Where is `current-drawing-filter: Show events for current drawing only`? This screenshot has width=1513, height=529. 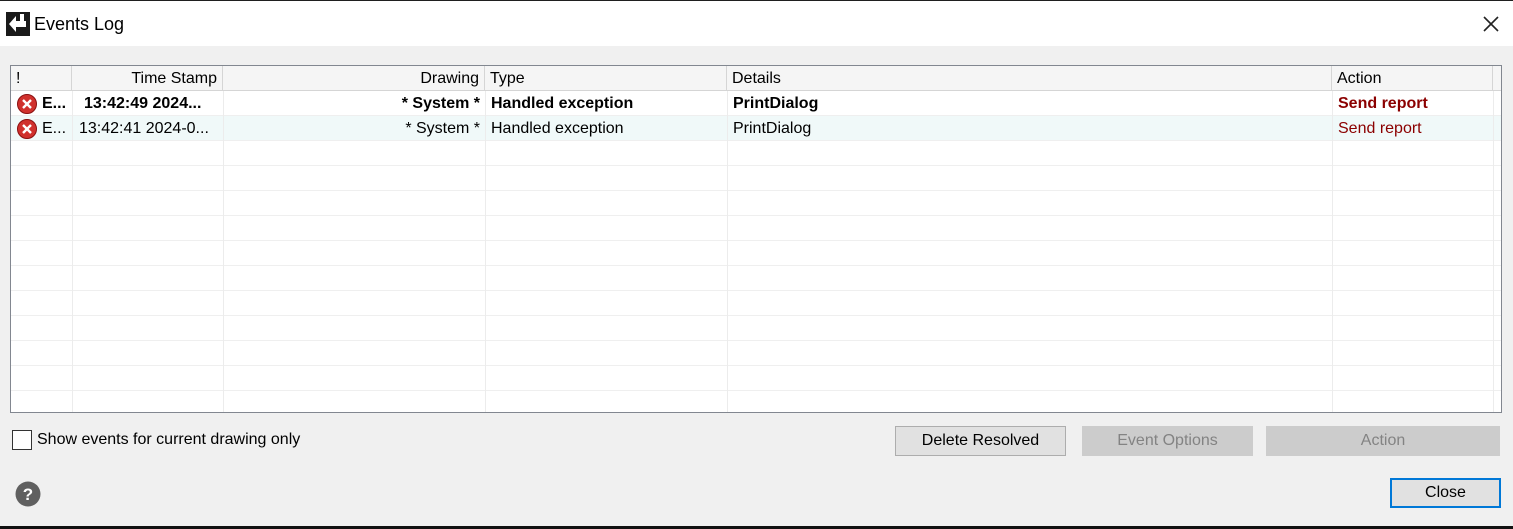
current-drawing-filter: Show events for current drawing only is located at coordinates (156, 440).